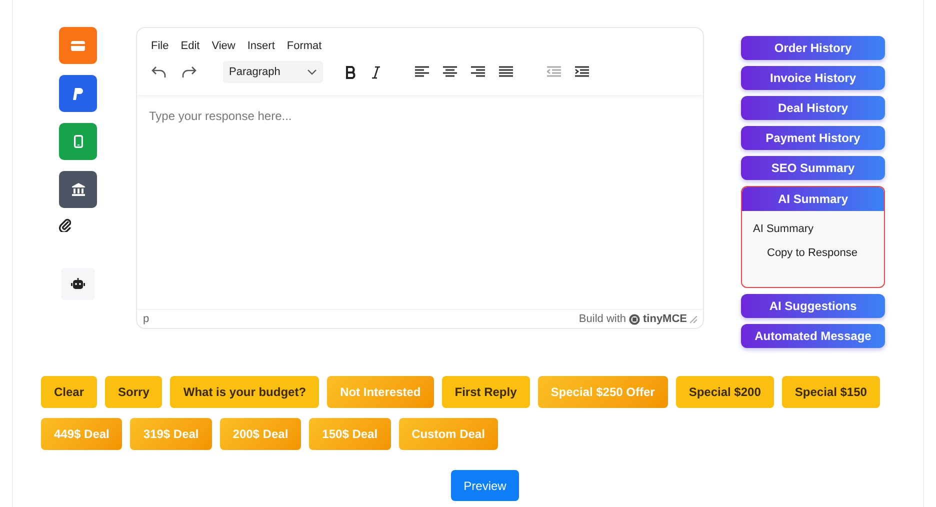 The height and width of the screenshot is (507, 936). What do you see at coordinates (582, 72) in the screenshot?
I see `indent-icon` at bounding box center [582, 72].